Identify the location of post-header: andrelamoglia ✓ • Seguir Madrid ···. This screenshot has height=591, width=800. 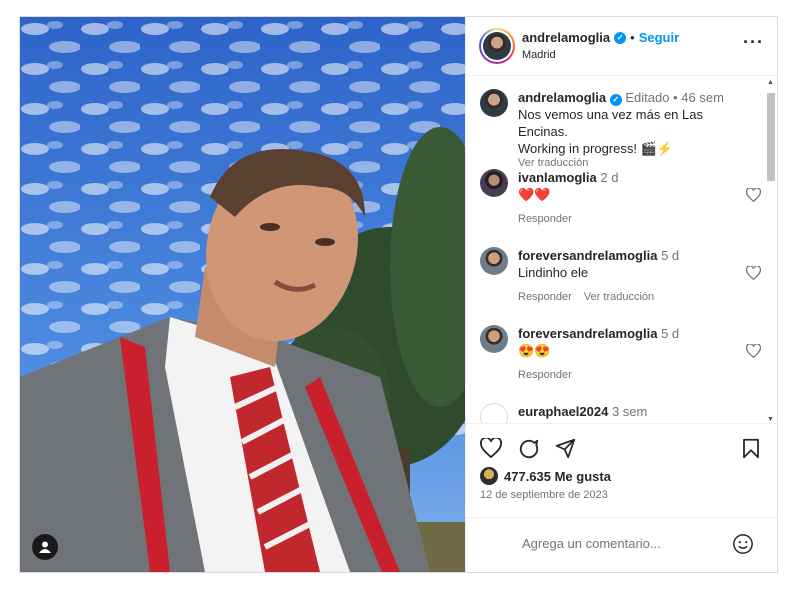
(622, 46).